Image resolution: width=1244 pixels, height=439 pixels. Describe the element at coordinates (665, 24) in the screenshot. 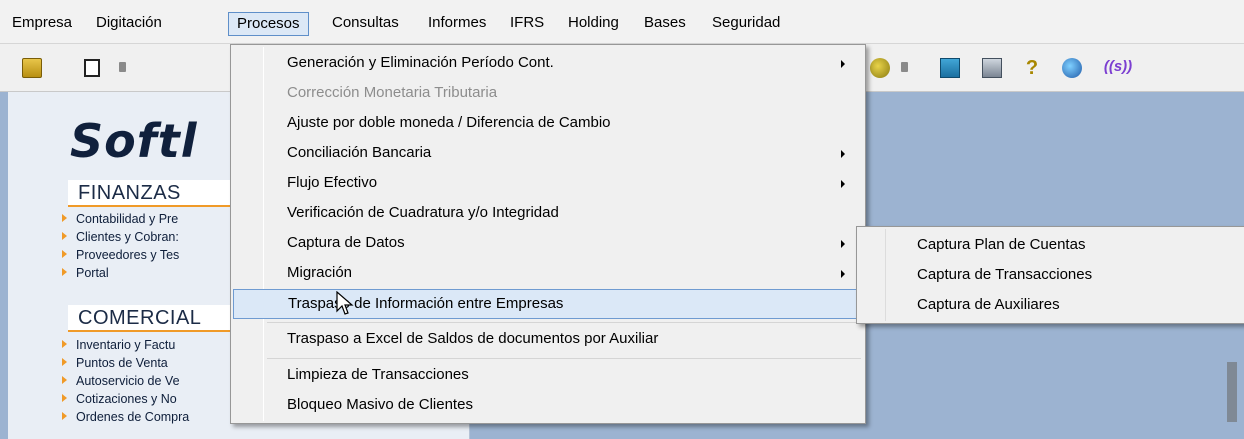

I see `menu-bases: Bases` at that location.